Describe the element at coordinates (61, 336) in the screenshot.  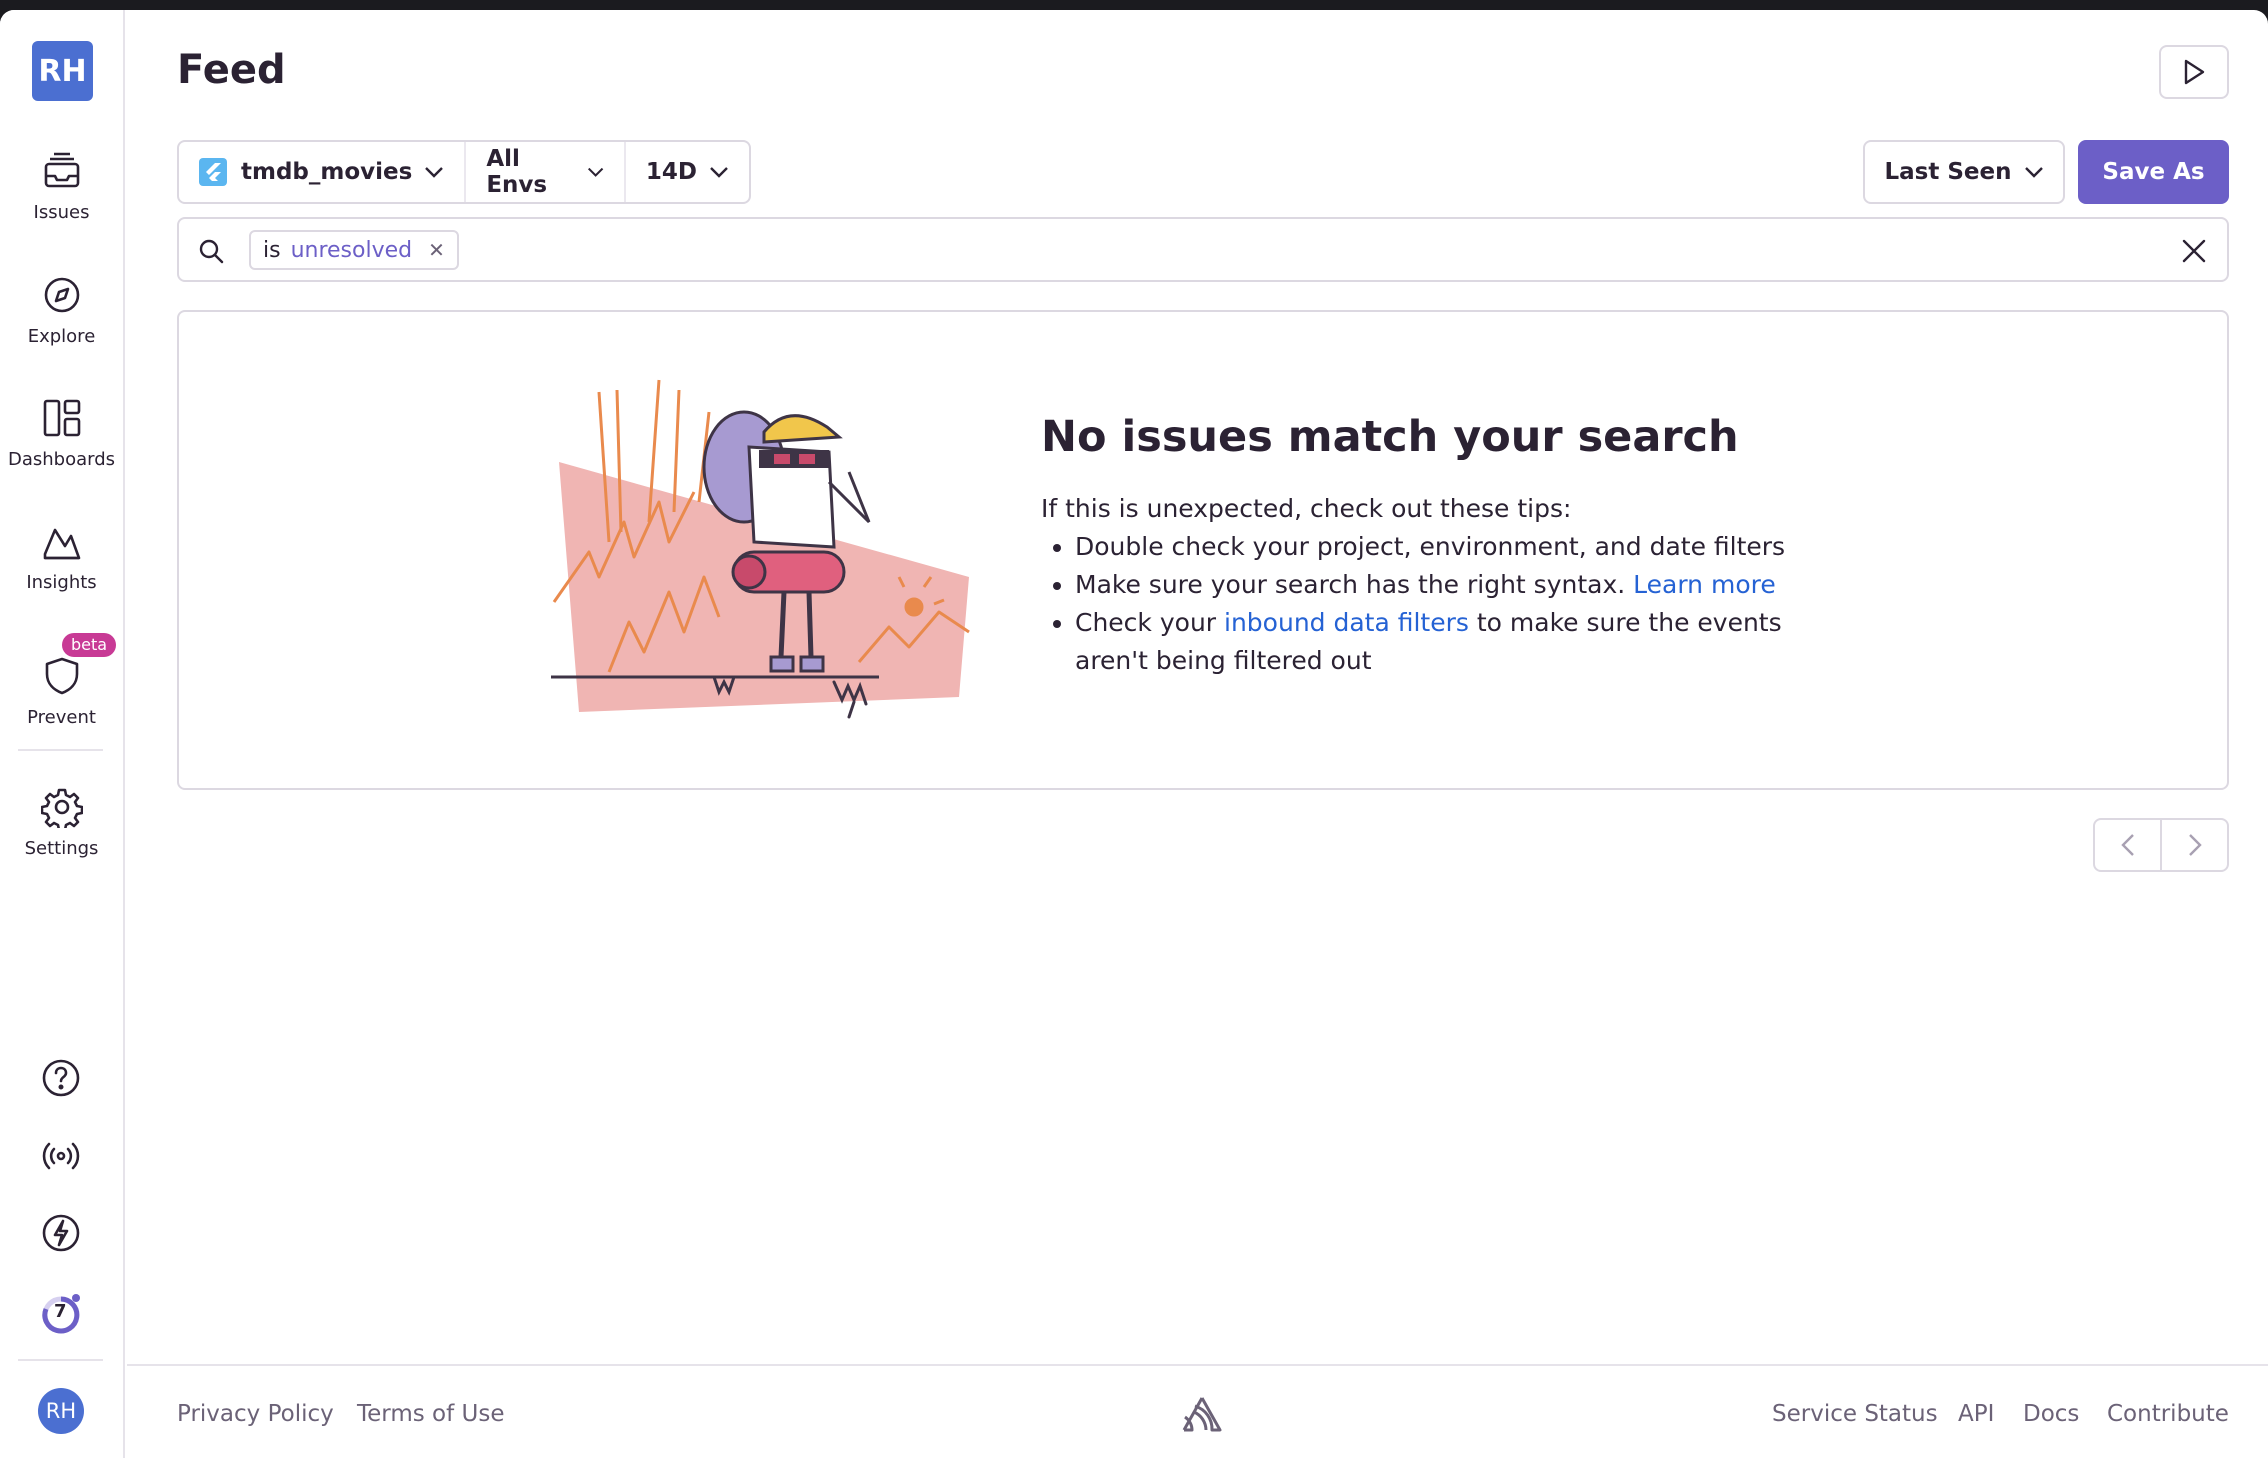
I see `sidebar-item-label: Explore` at that location.